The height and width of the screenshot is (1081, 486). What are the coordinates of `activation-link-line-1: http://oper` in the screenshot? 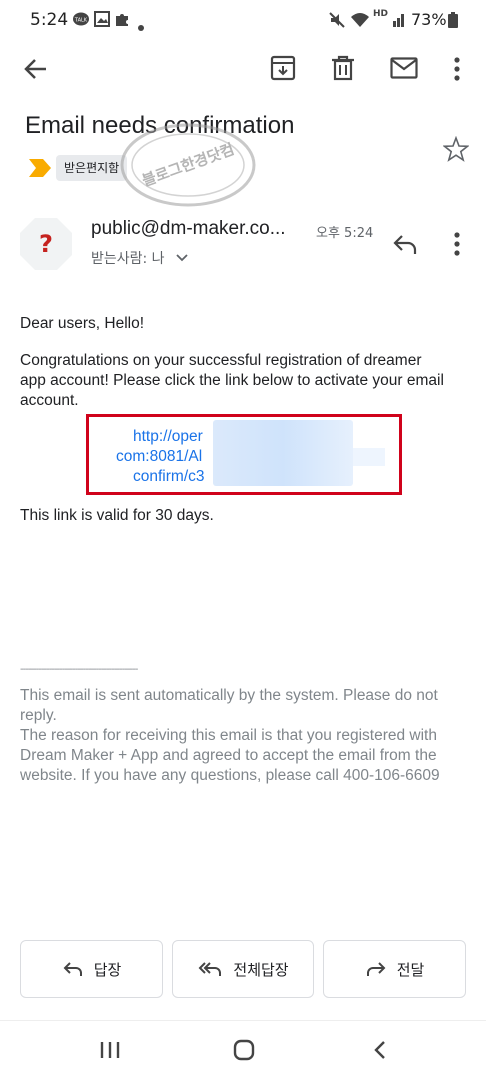 It's located at (168, 437).